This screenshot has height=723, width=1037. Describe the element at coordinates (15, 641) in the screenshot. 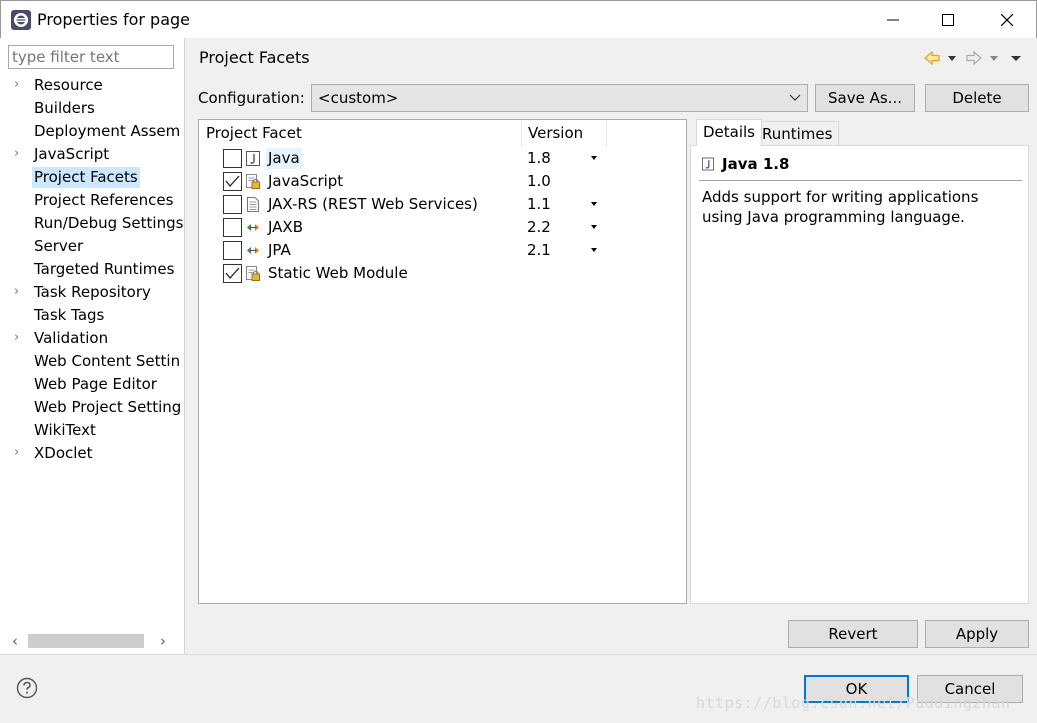

I see `scroll-left-icon: ‹` at that location.